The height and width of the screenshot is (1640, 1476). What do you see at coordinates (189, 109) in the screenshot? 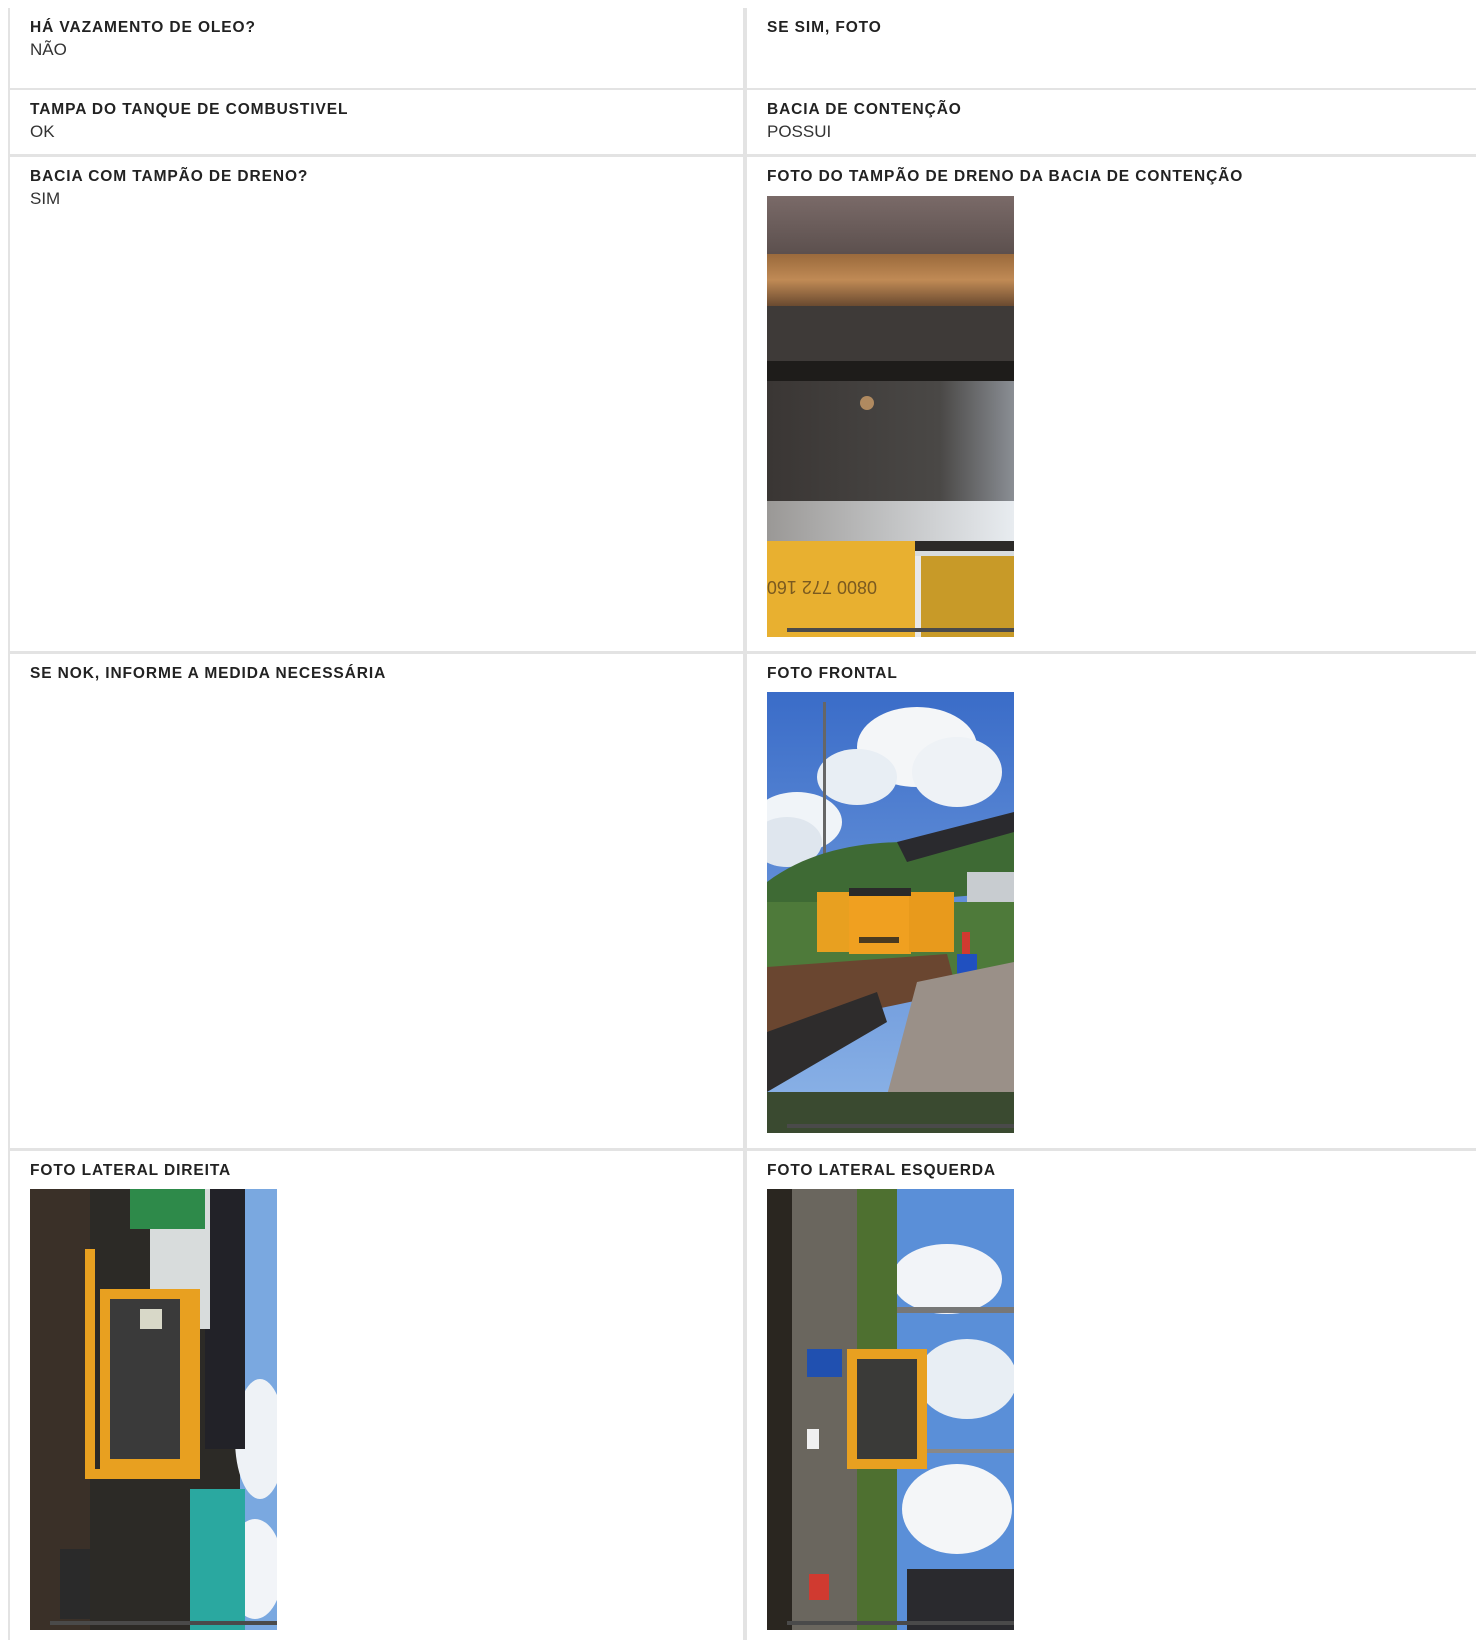
I see `field-label: TAMPA DO TANQUE DE COMBUSTIVEL` at bounding box center [189, 109].